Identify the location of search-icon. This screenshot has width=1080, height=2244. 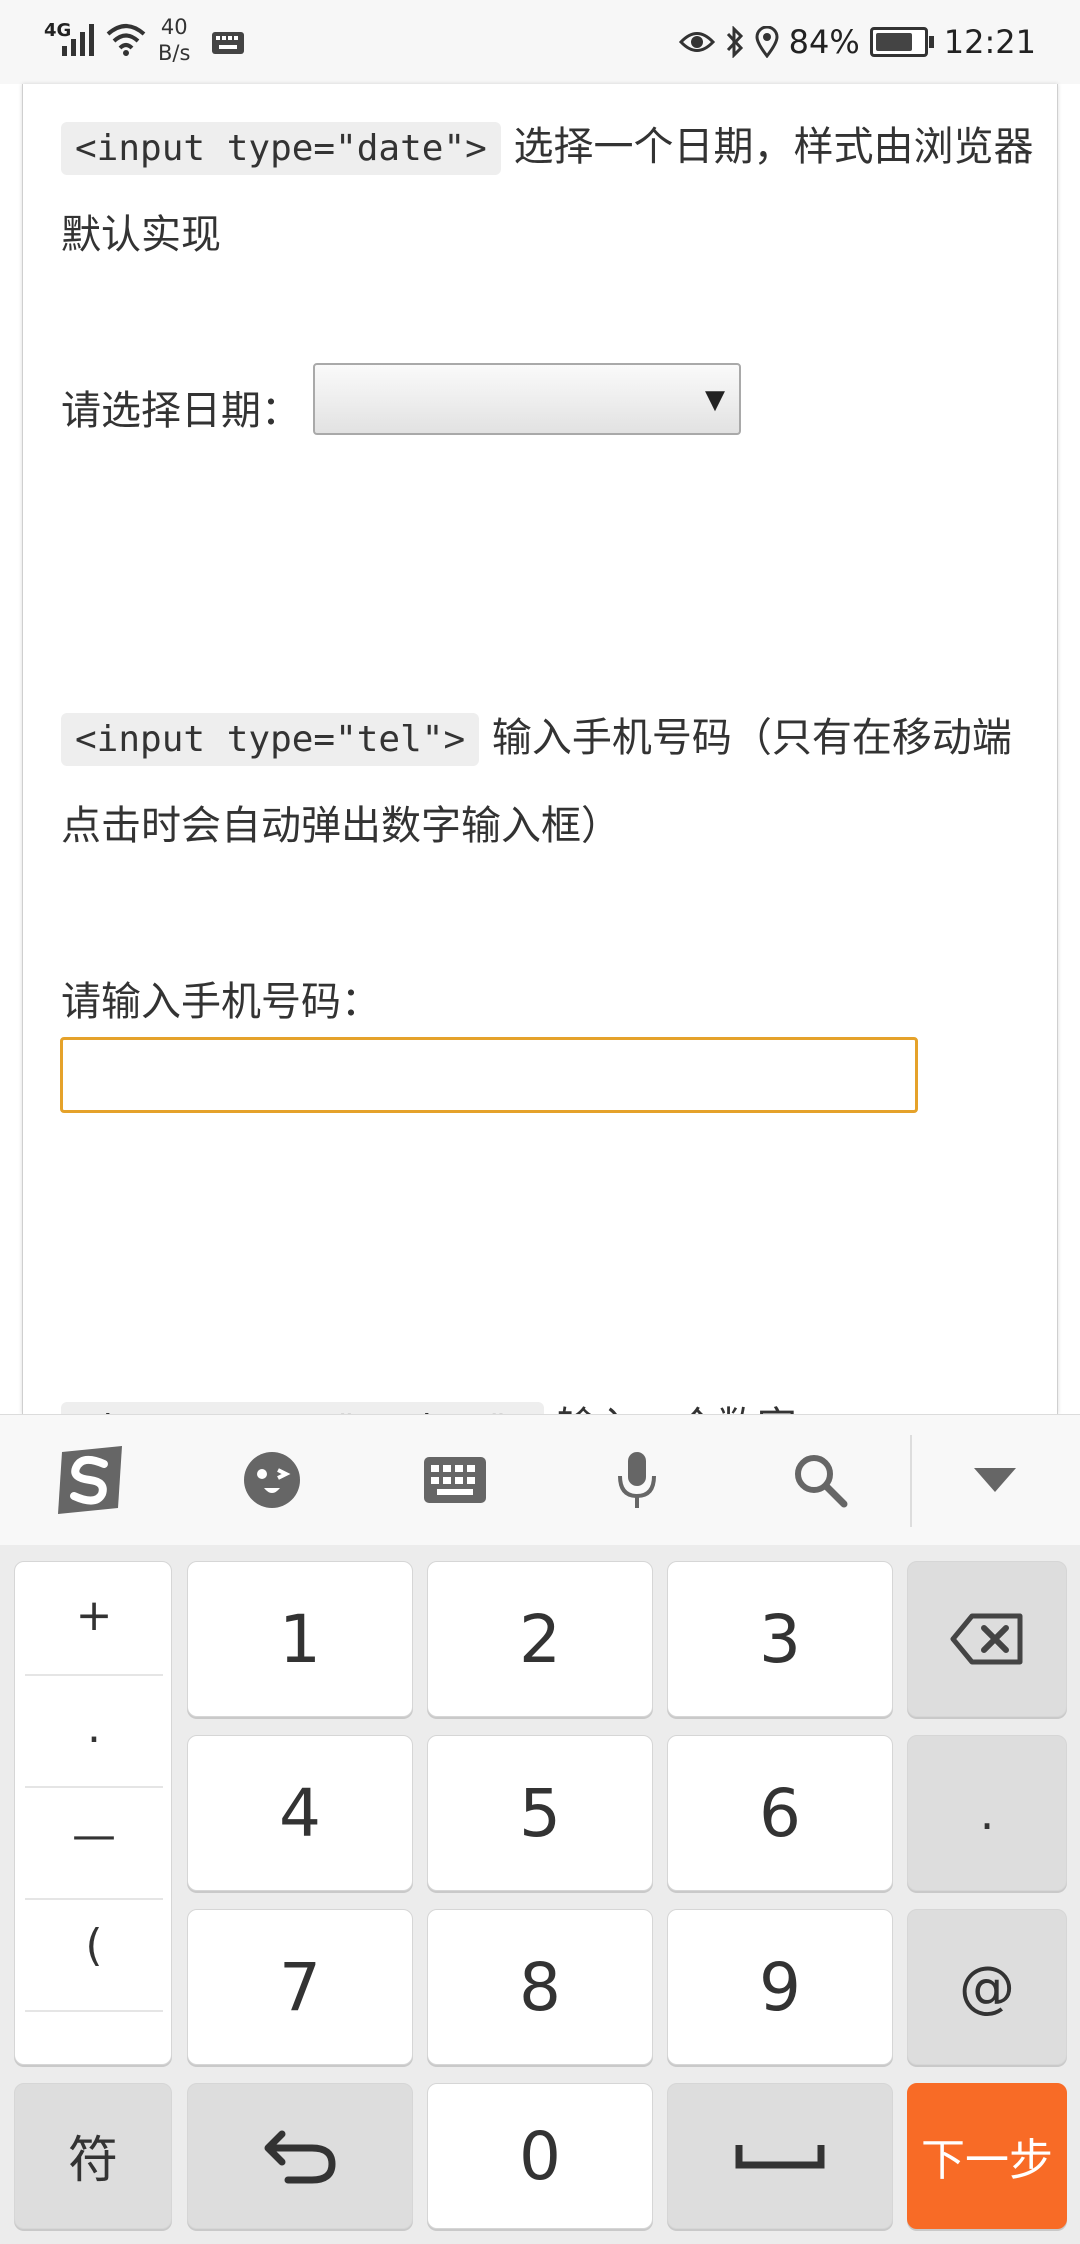
(820, 1480).